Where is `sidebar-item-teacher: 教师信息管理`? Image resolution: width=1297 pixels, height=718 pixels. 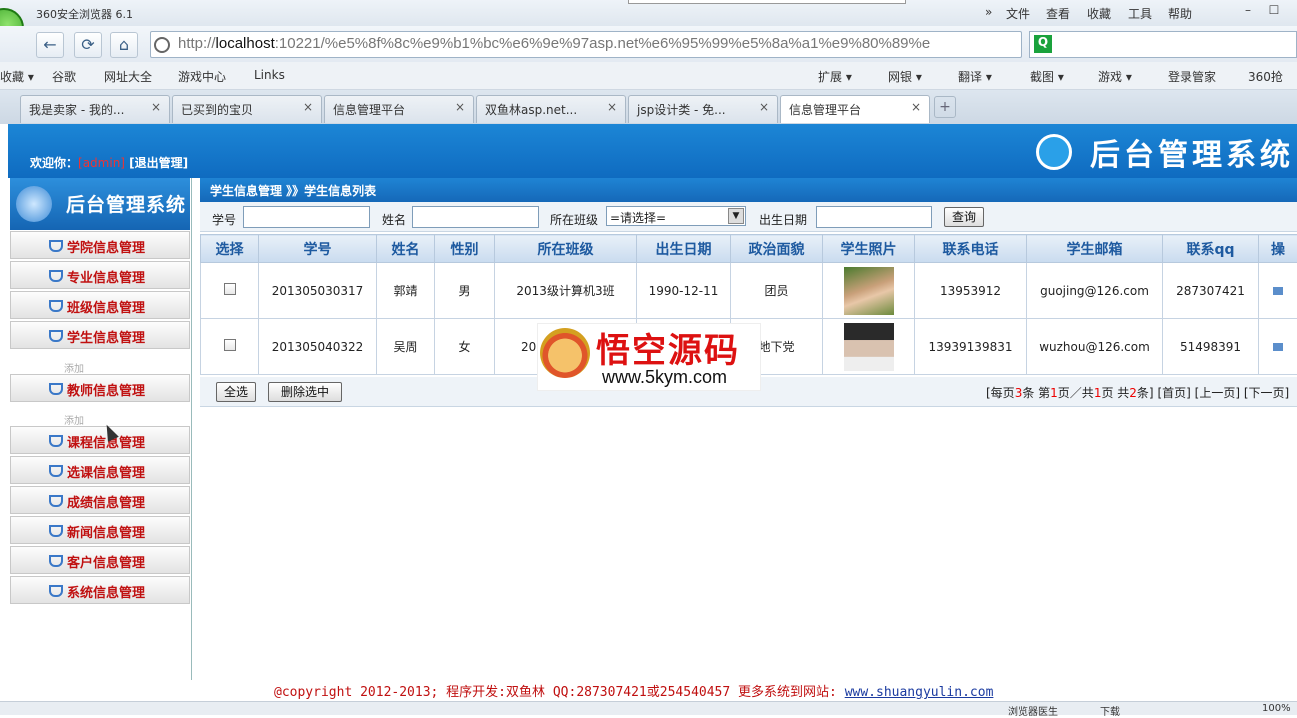 sidebar-item-teacher: 教师信息管理 is located at coordinates (100, 388).